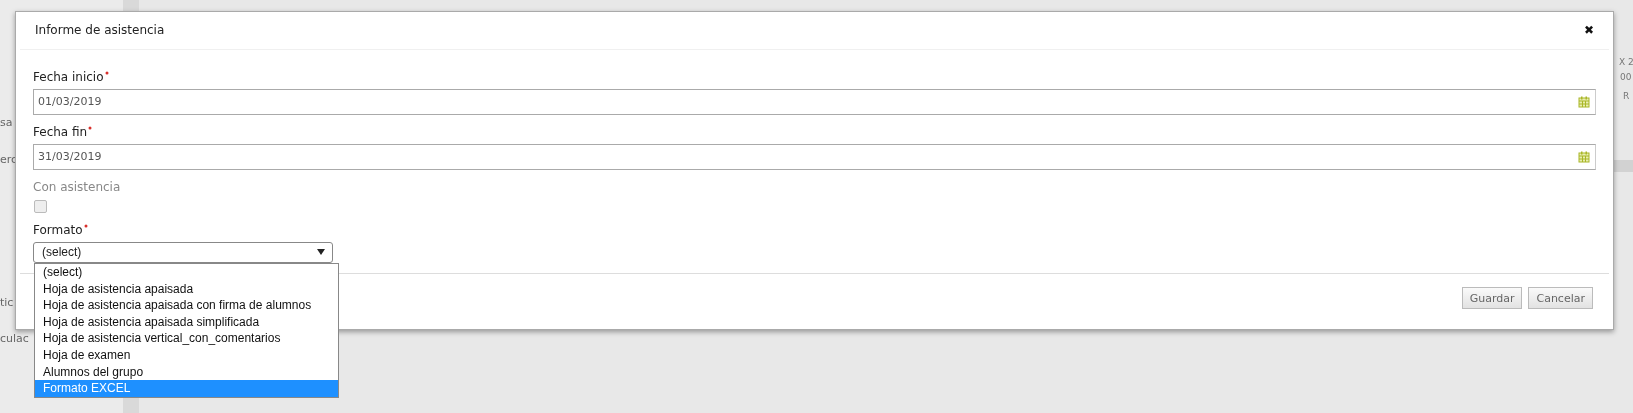 The width and height of the screenshot is (1633, 413). What do you see at coordinates (814, 132) in the screenshot?
I see `field-label: Fecha fin` at bounding box center [814, 132].